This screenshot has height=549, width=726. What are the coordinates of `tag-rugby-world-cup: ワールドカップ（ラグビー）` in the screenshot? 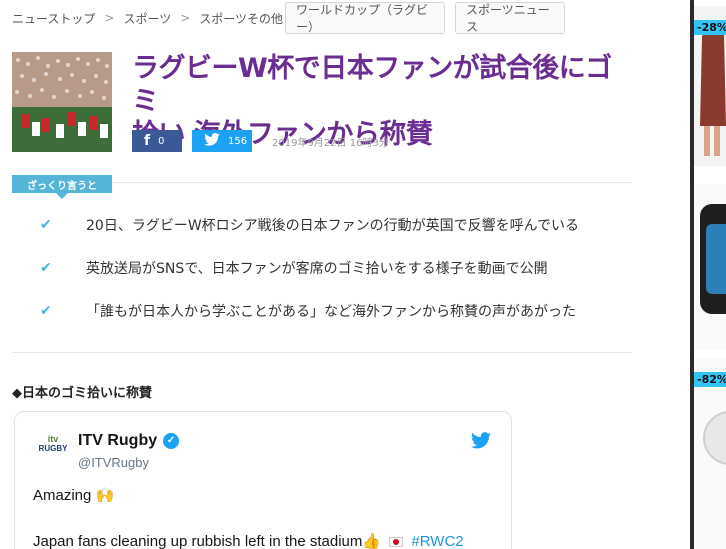 It's located at (365, 18).